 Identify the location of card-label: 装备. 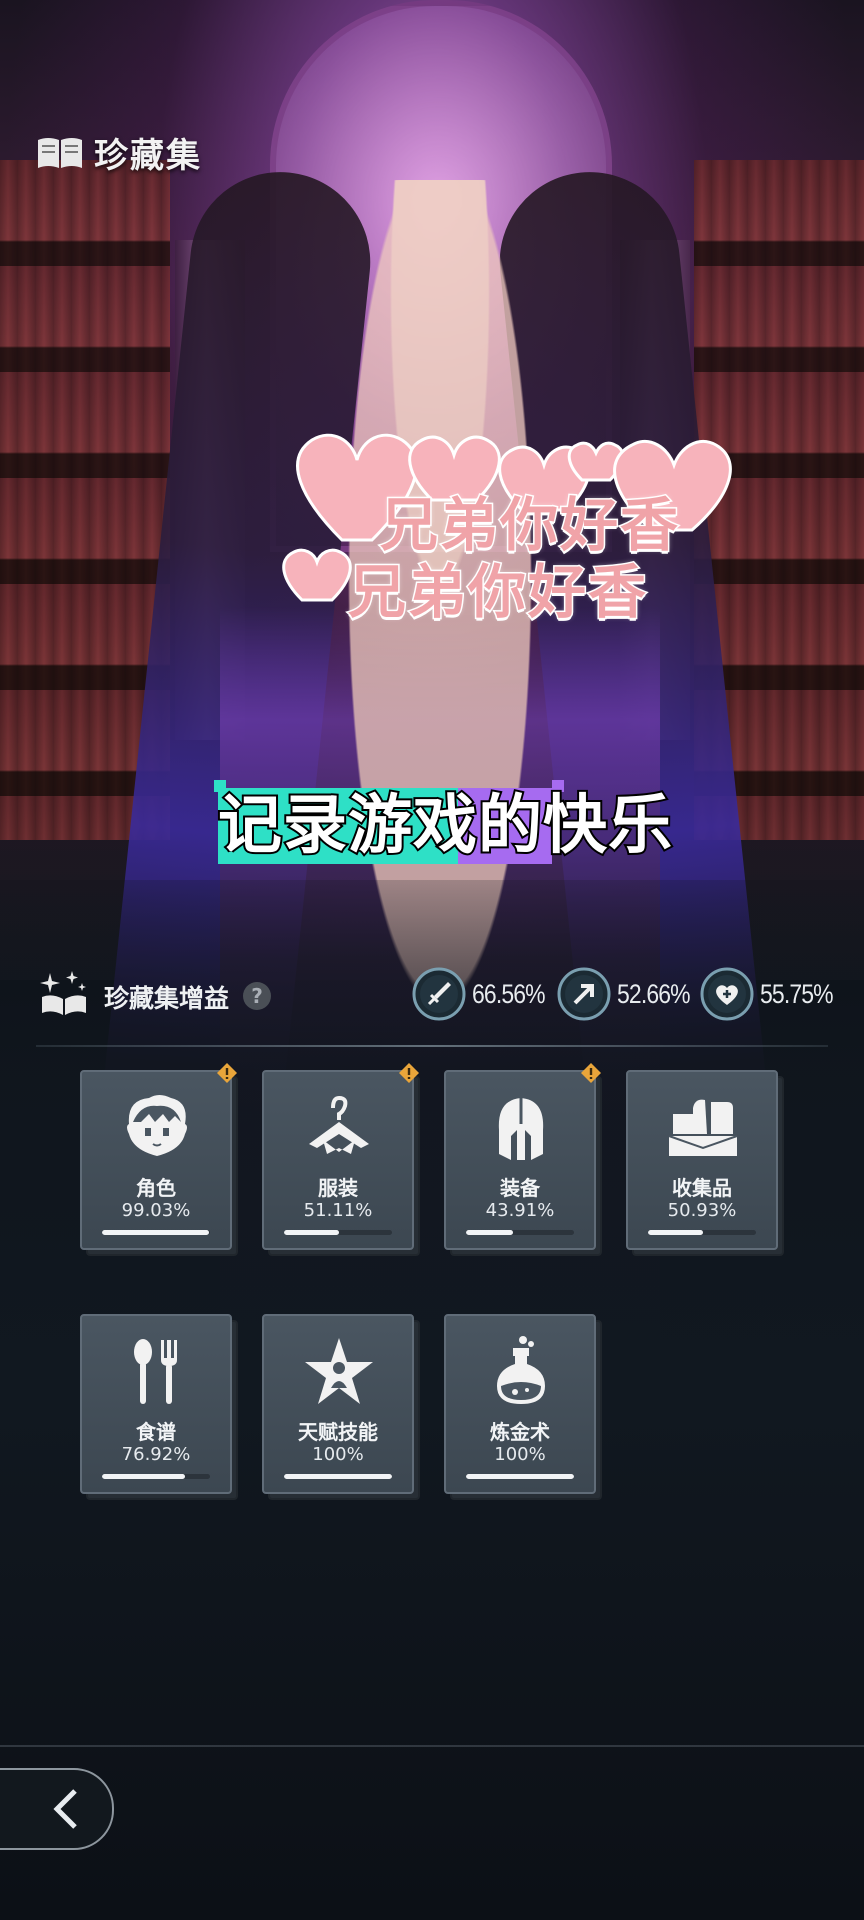
(520, 1188).